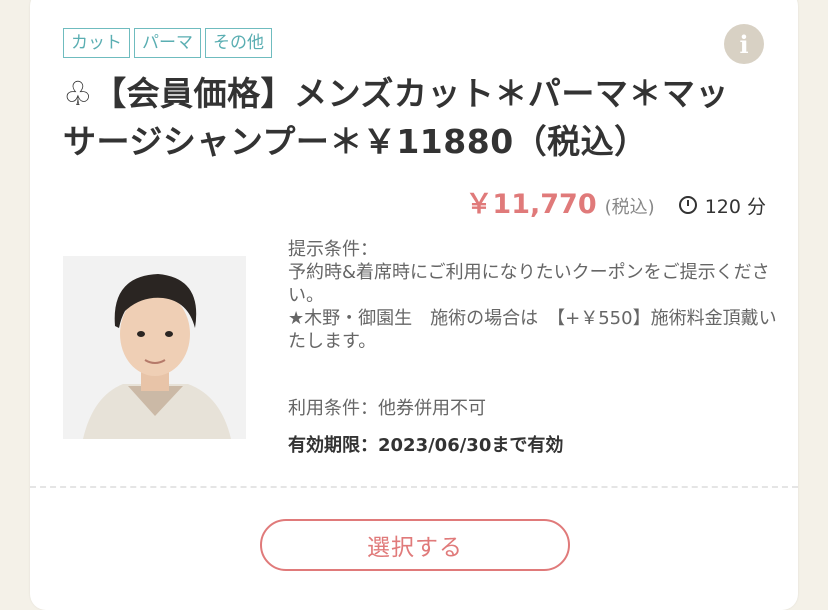 This screenshot has width=828, height=610. Describe the element at coordinates (154, 347) in the screenshot. I see `stylist-photo` at that location.